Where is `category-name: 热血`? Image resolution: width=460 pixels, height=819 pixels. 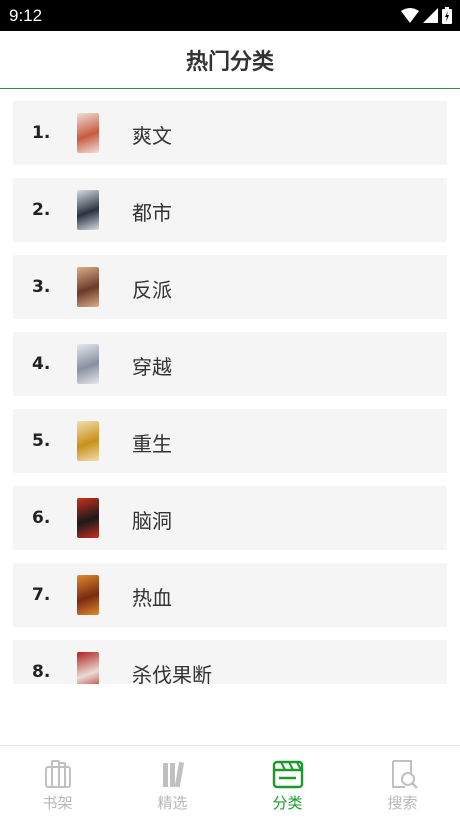 category-name: 热血 is located at coordinates (152, 598).